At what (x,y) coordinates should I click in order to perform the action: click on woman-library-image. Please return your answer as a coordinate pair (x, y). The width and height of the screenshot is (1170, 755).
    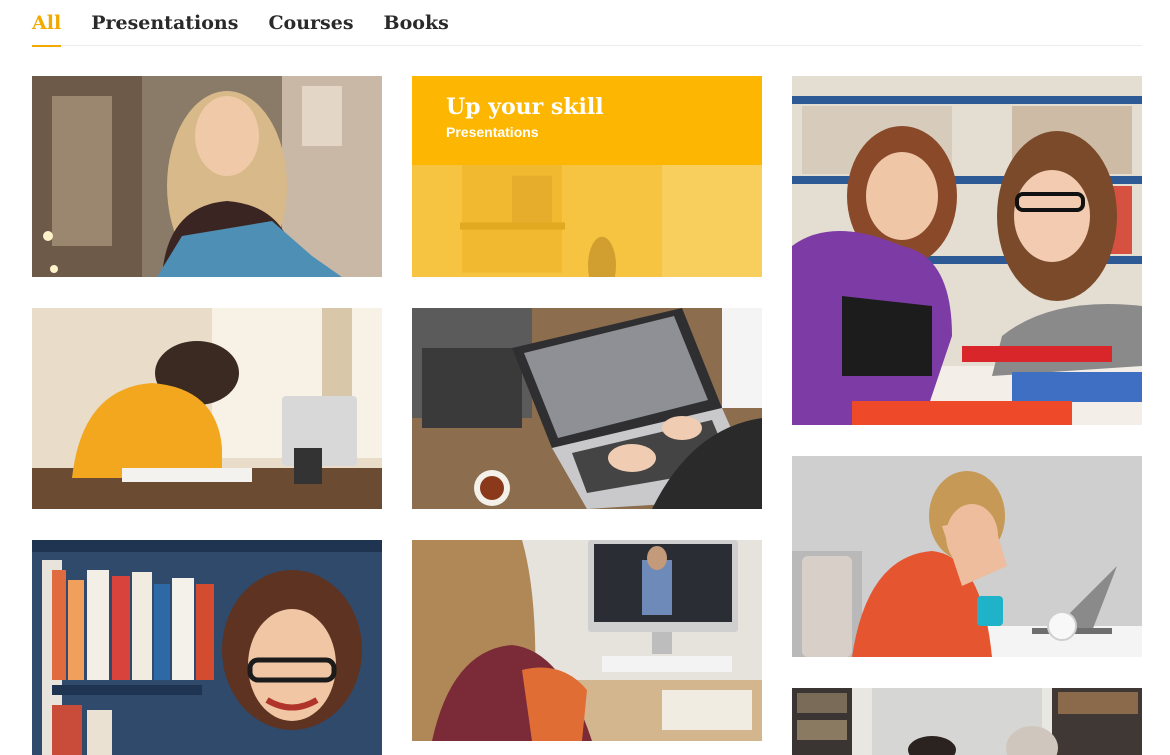
    Looking at the image, I should click on (207, 647).